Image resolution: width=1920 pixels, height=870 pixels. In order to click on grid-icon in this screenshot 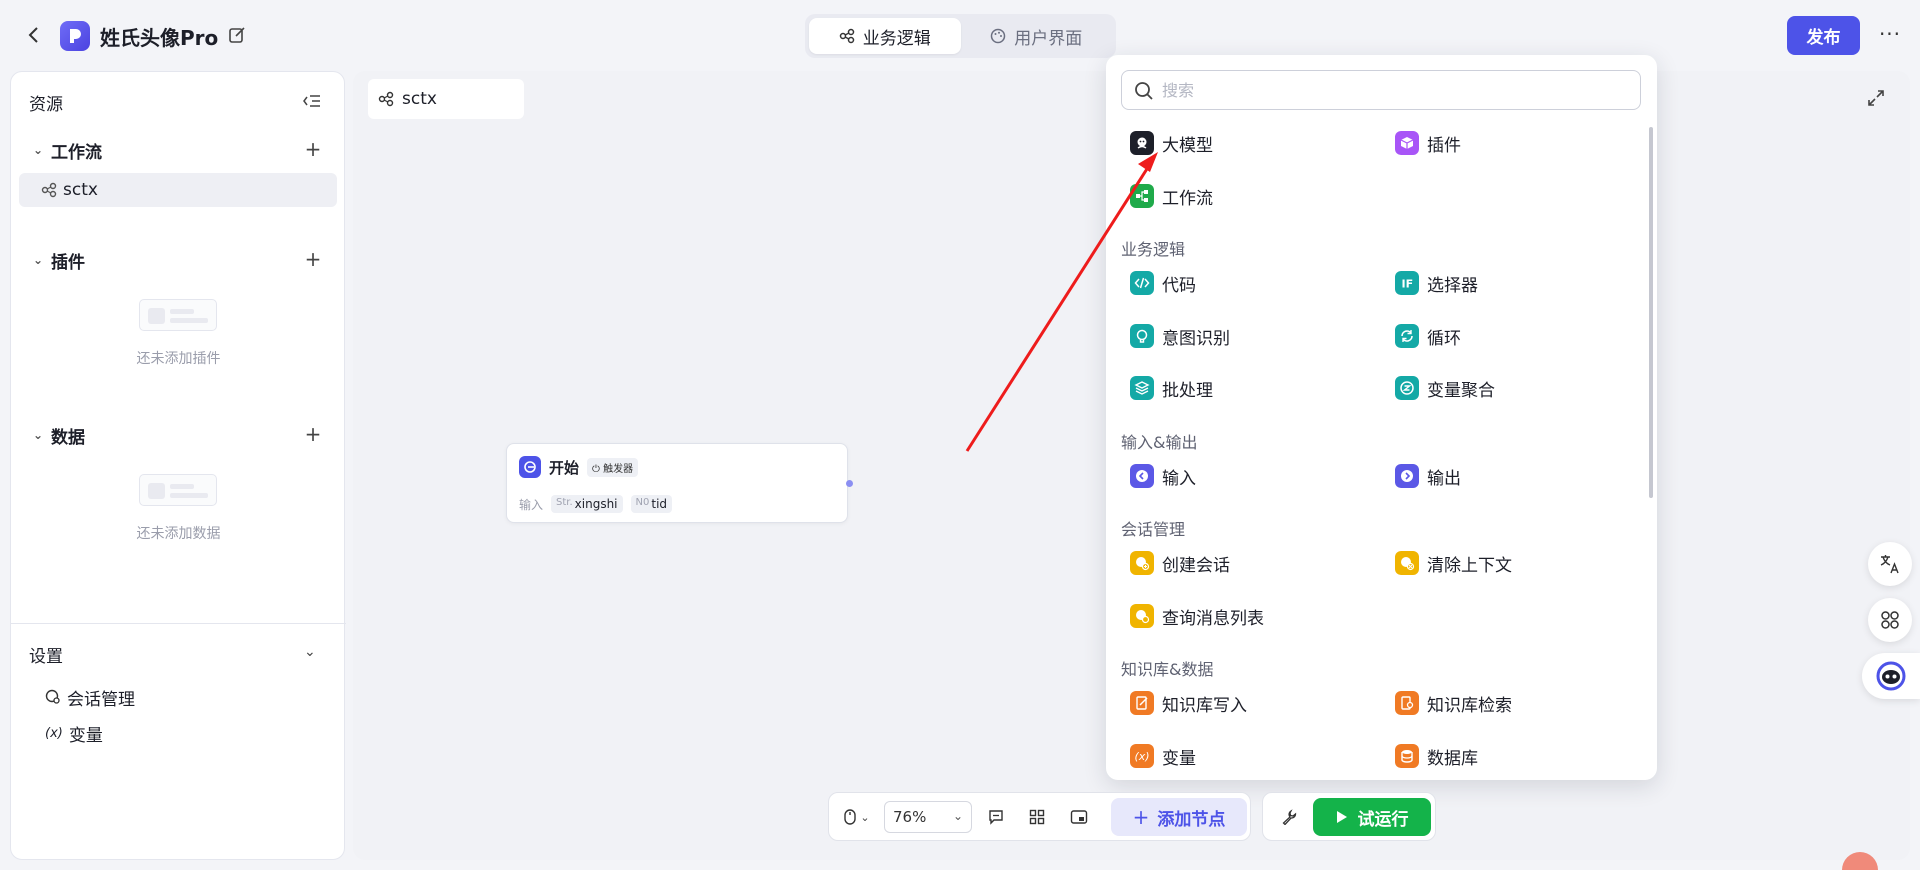, I will do `click(1037, 817)`.